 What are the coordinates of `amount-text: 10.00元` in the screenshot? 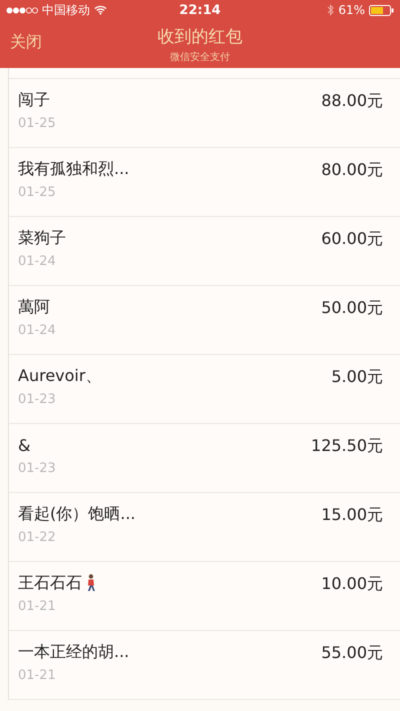 It's located at (352, 584).